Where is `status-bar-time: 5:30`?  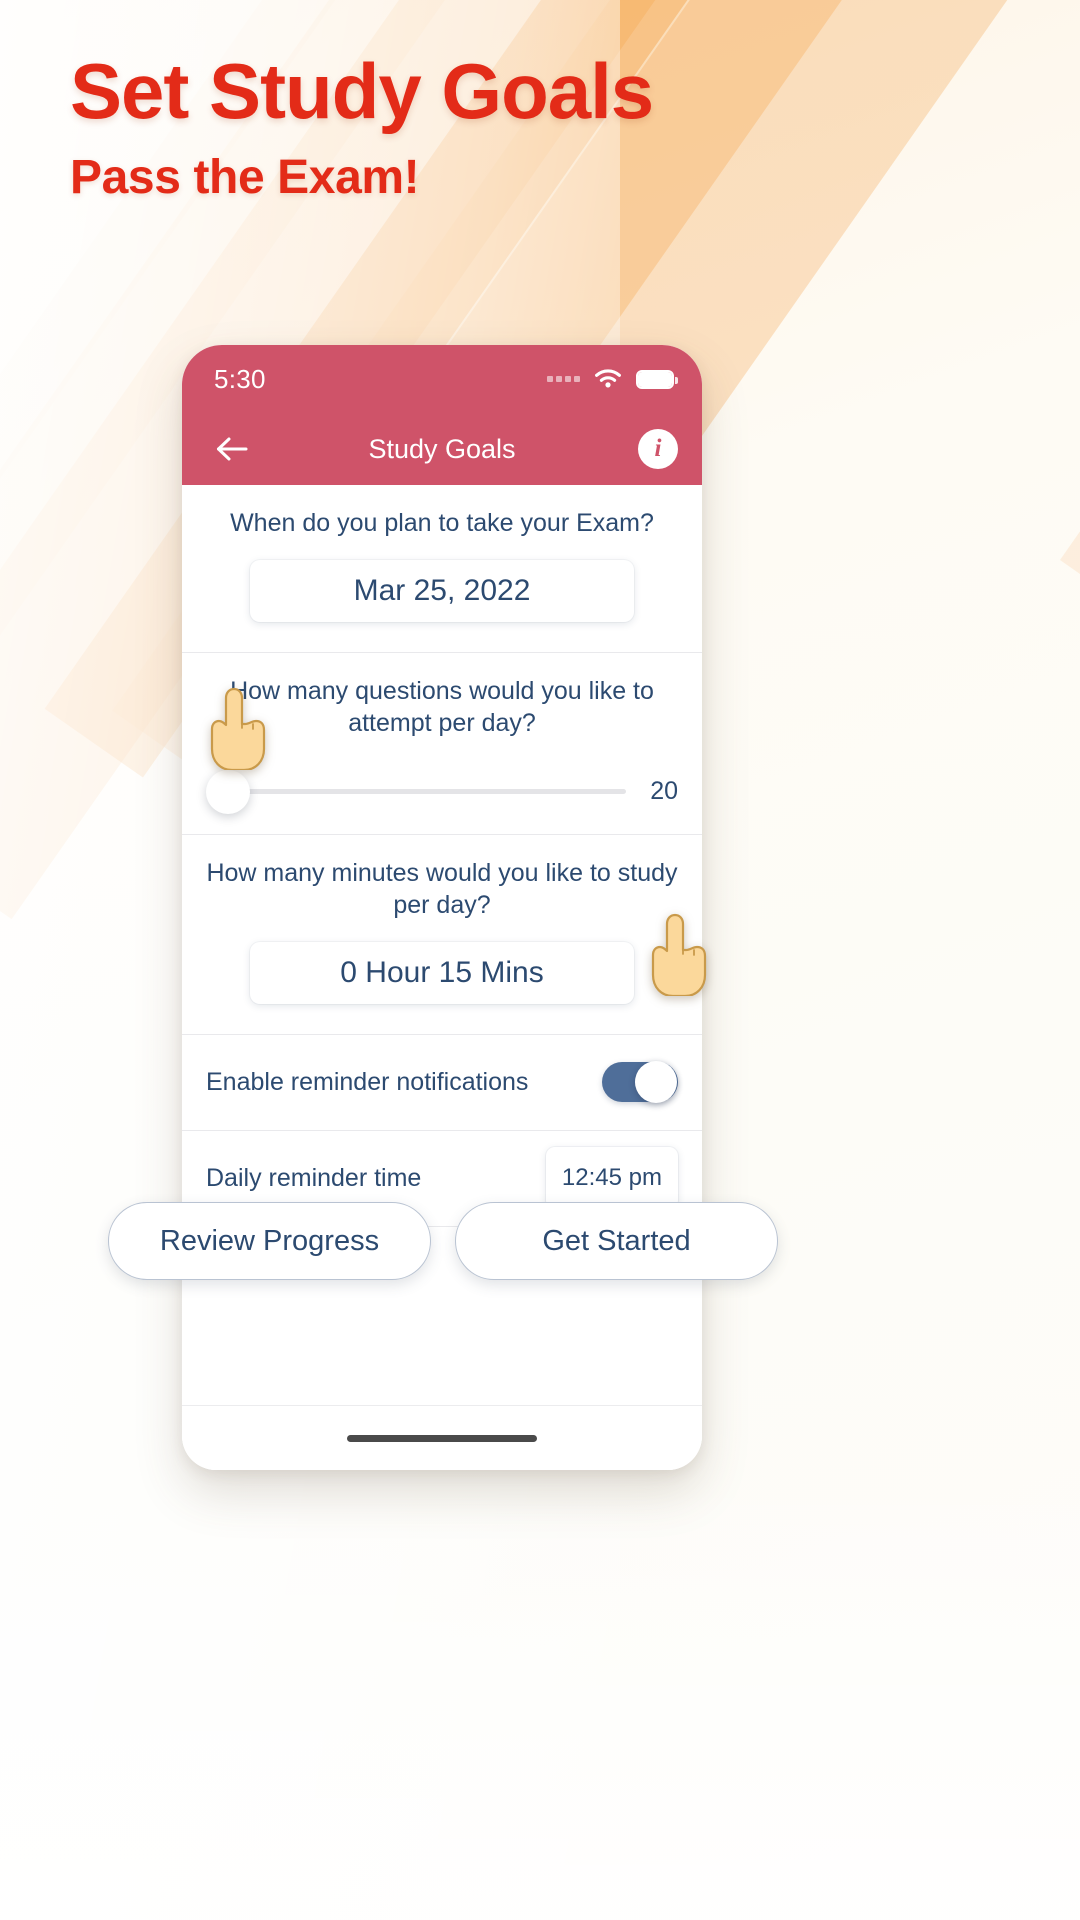
status-bar-time: 5:30 is located at coordinates (240, 378).